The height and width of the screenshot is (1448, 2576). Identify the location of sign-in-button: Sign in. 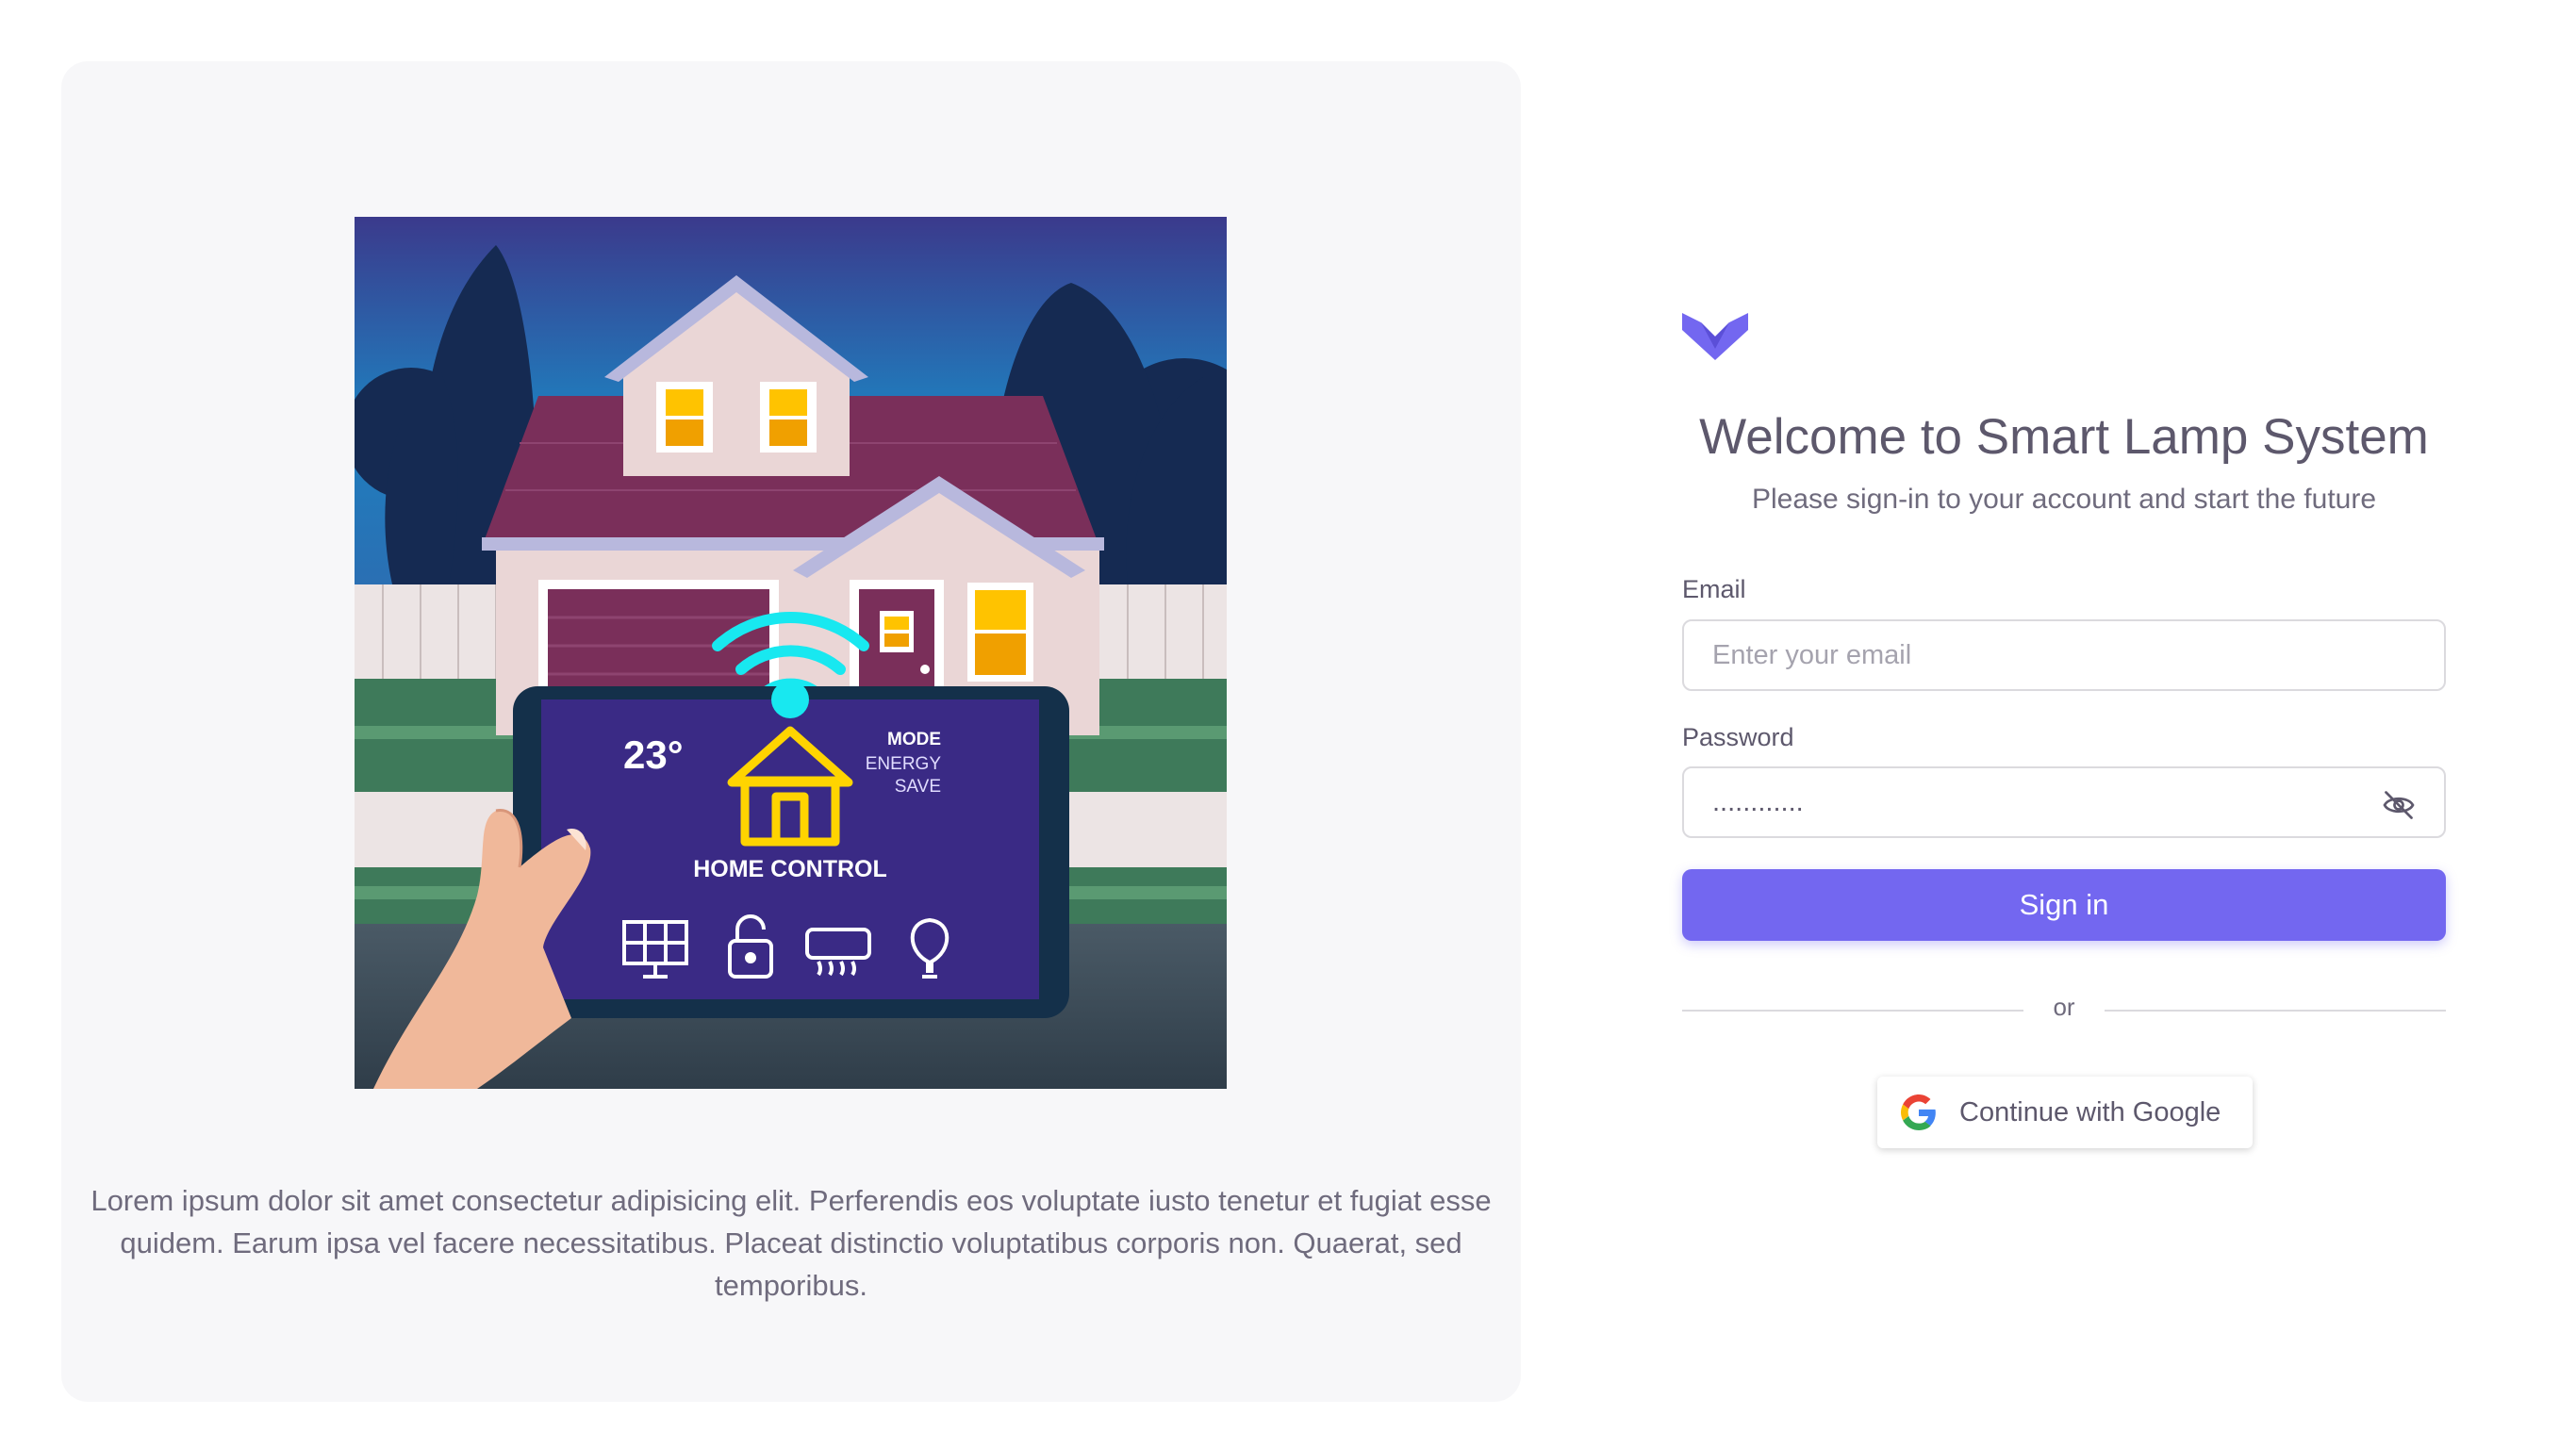
(2064, 905).